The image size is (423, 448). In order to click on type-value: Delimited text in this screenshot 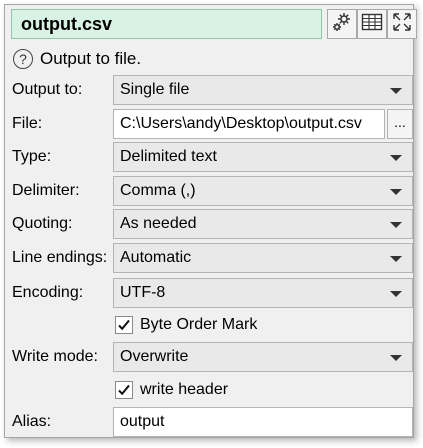, I will do `click(168, 156)`.